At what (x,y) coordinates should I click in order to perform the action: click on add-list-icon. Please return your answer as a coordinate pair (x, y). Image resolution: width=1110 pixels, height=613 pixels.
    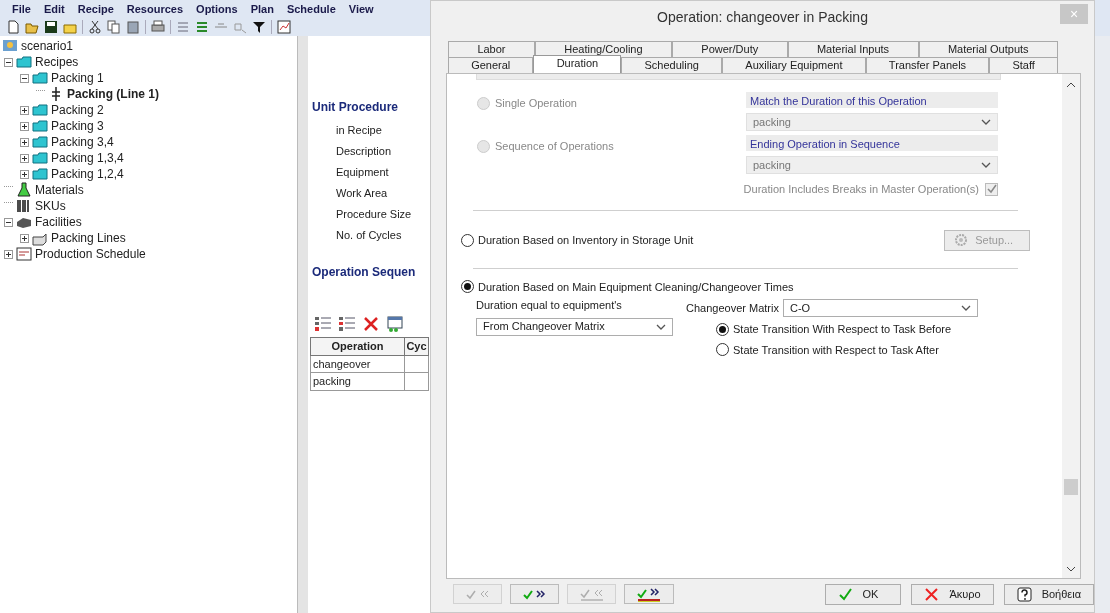
    Looking at the image, I should click on (323, 324).